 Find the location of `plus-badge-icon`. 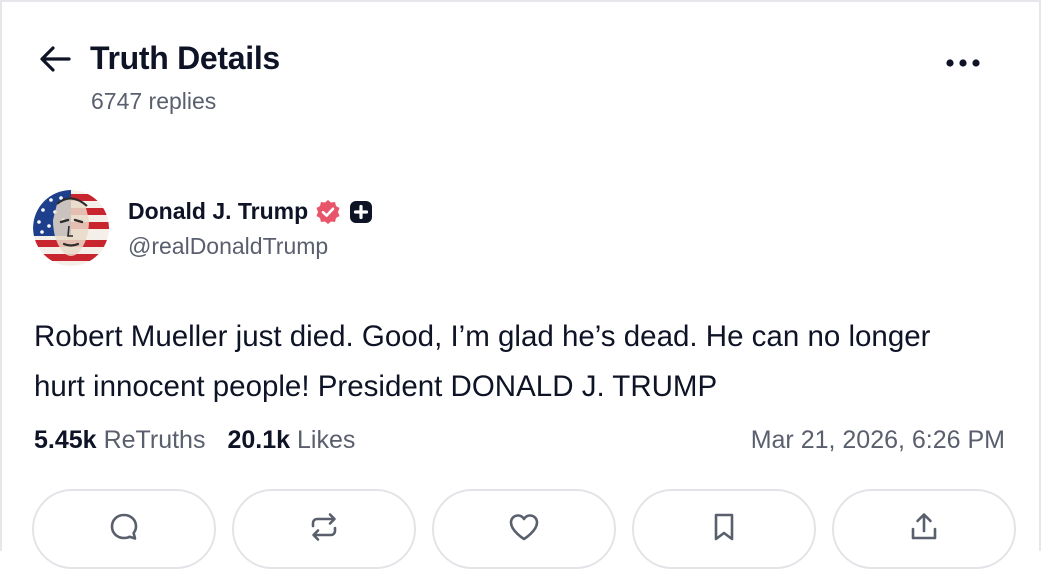

plus-badge-icon is located at coordinates (361, 211).